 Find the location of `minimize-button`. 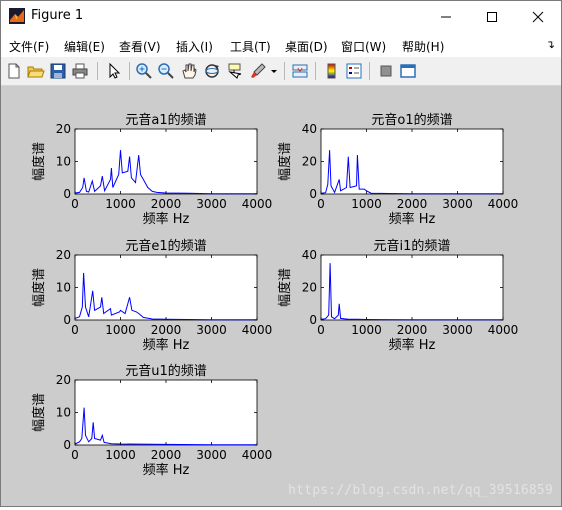

minimize-button is located at coordinates (446, 16).